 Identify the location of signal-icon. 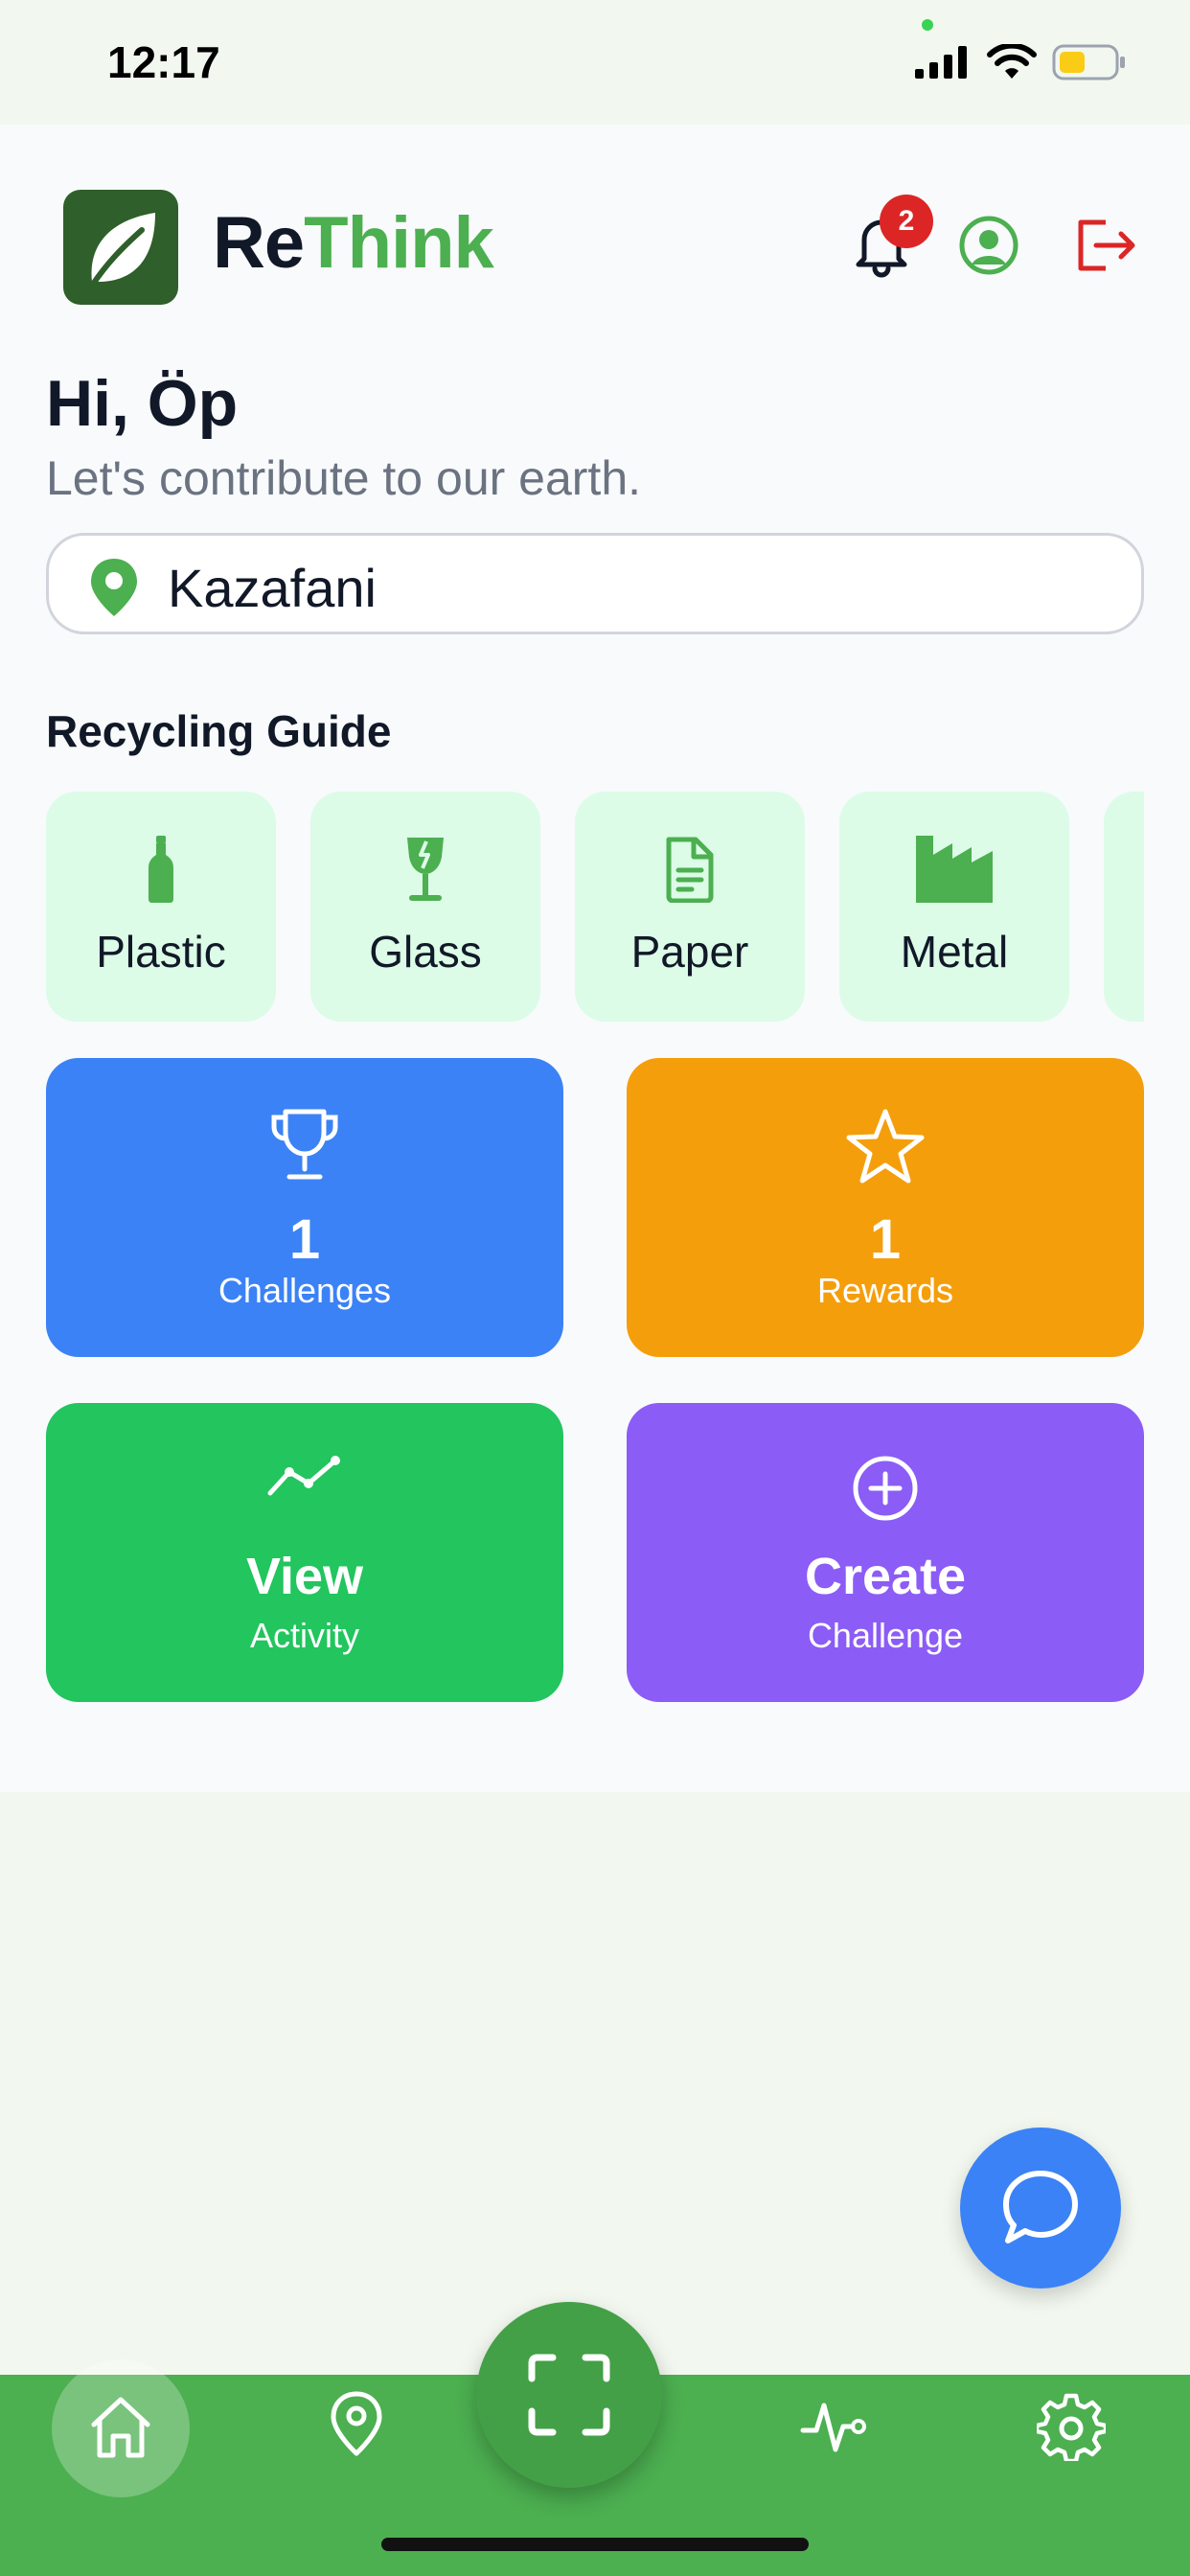
(941, 63).